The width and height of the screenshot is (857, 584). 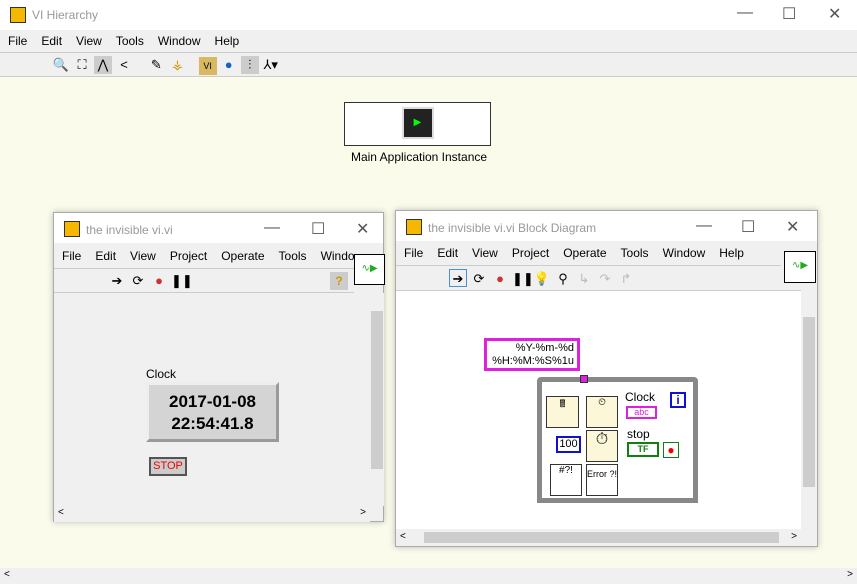 I want to click on horizontal-layout-icon: ⋀, so click(x=103, y=65).